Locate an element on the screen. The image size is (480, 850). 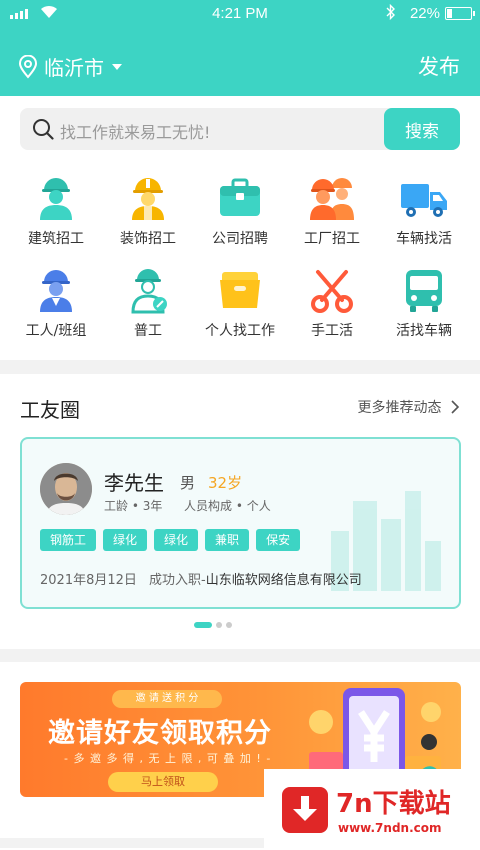
category-label: 活找车辆 is located at coordinates (424, 331).